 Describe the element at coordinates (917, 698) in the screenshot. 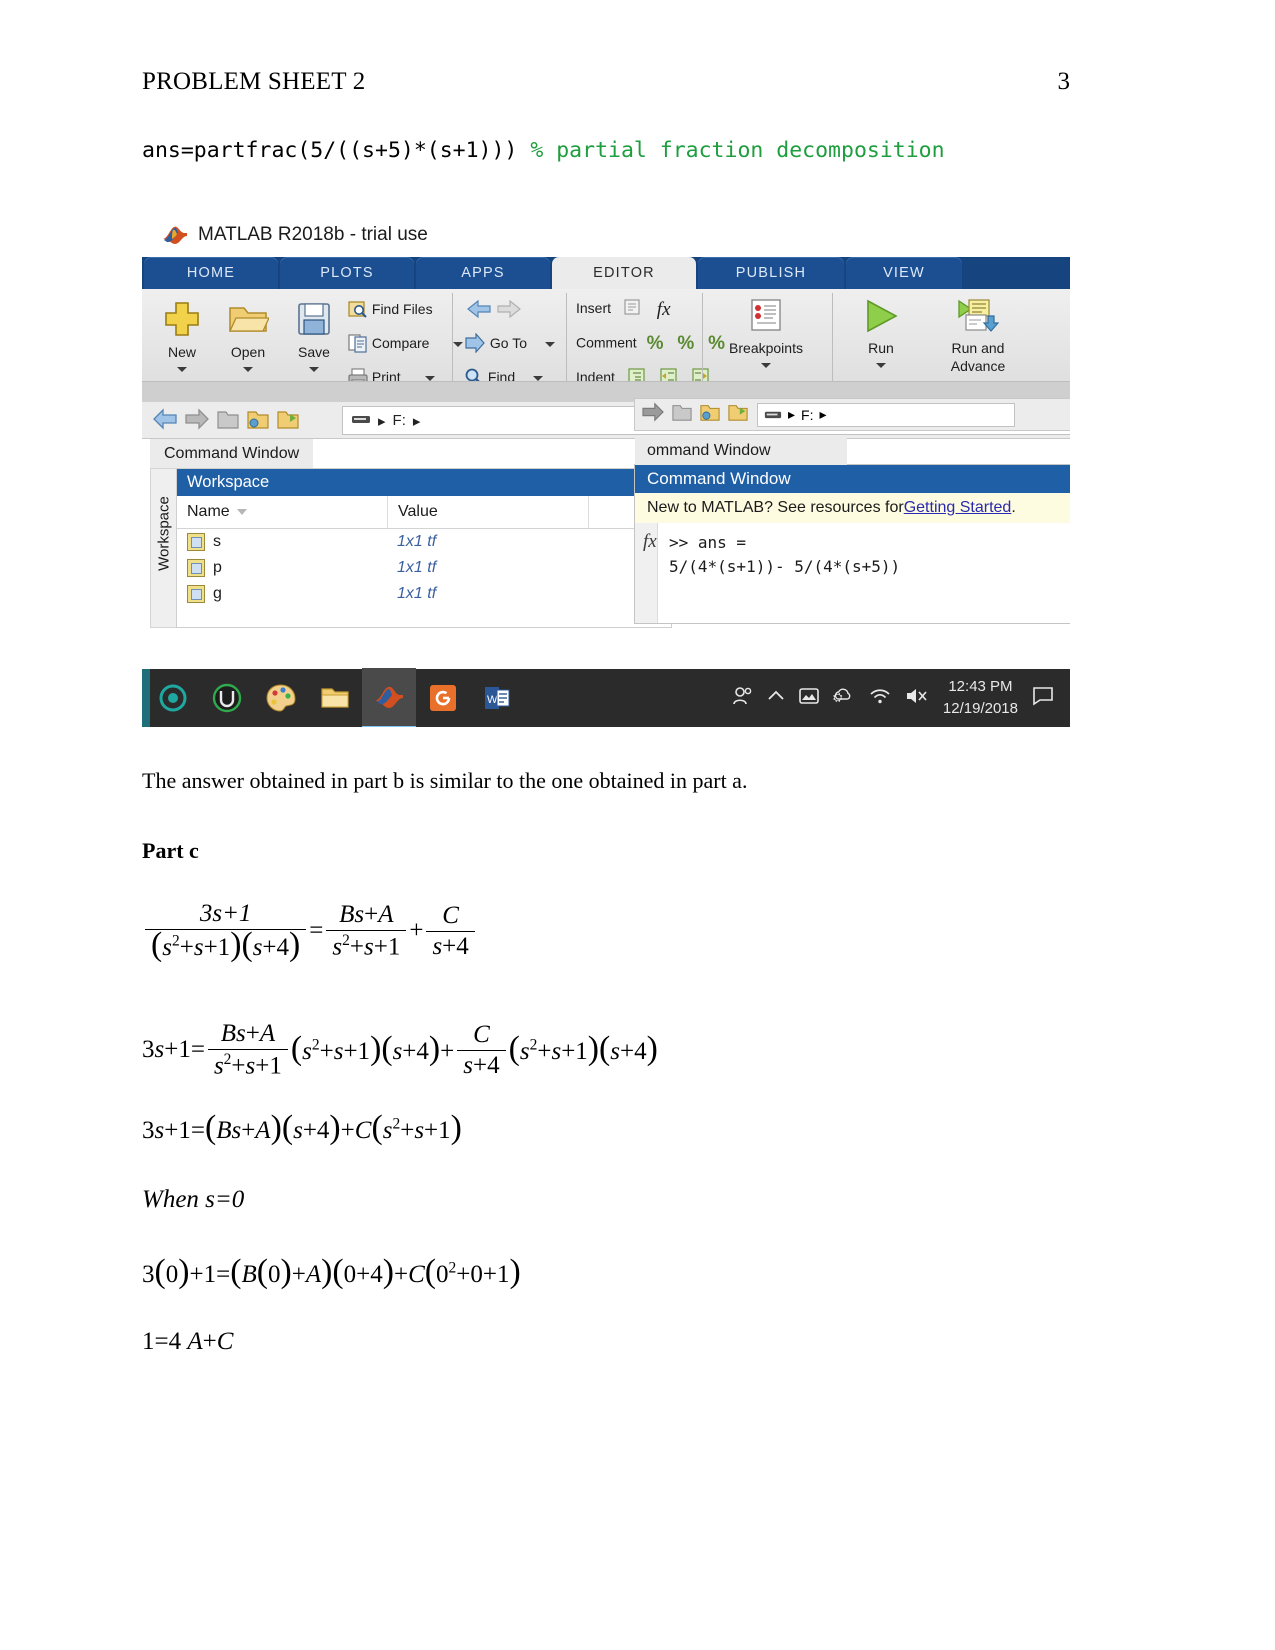

I see `volume-muted-icon` at that location.